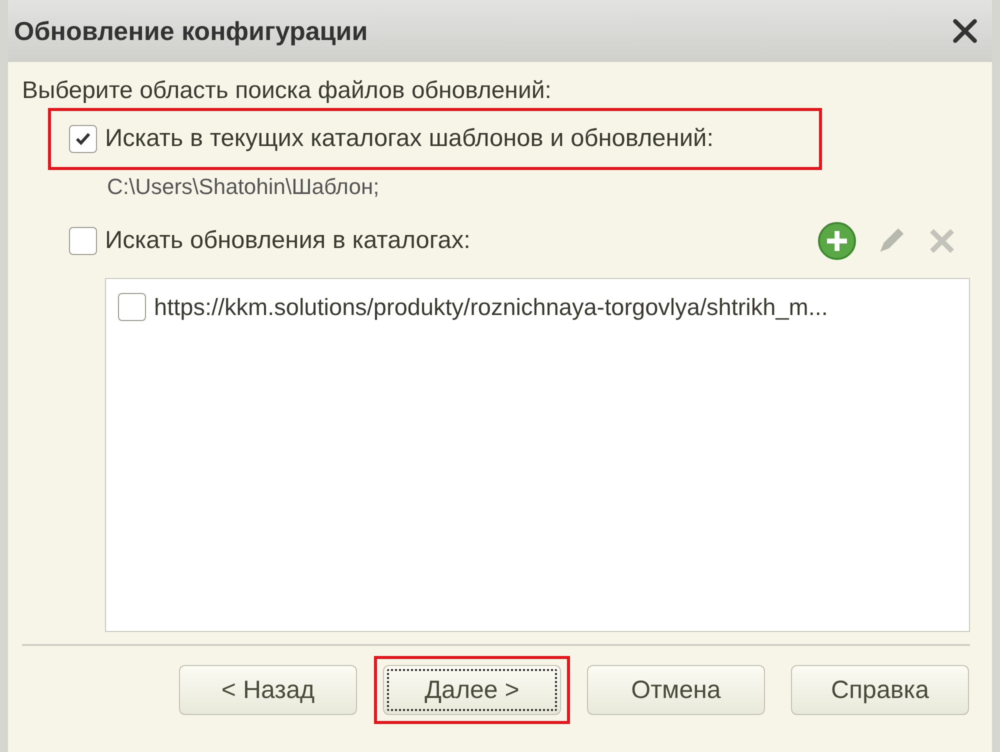 The height and width of the screenshot is (752, 1000). What do you see at coordinates (409, 139) in the screenshot?
I see `option-label: Искать в текущих каталогах шаблонов и обновлений:` at bounding box center [409, 139].